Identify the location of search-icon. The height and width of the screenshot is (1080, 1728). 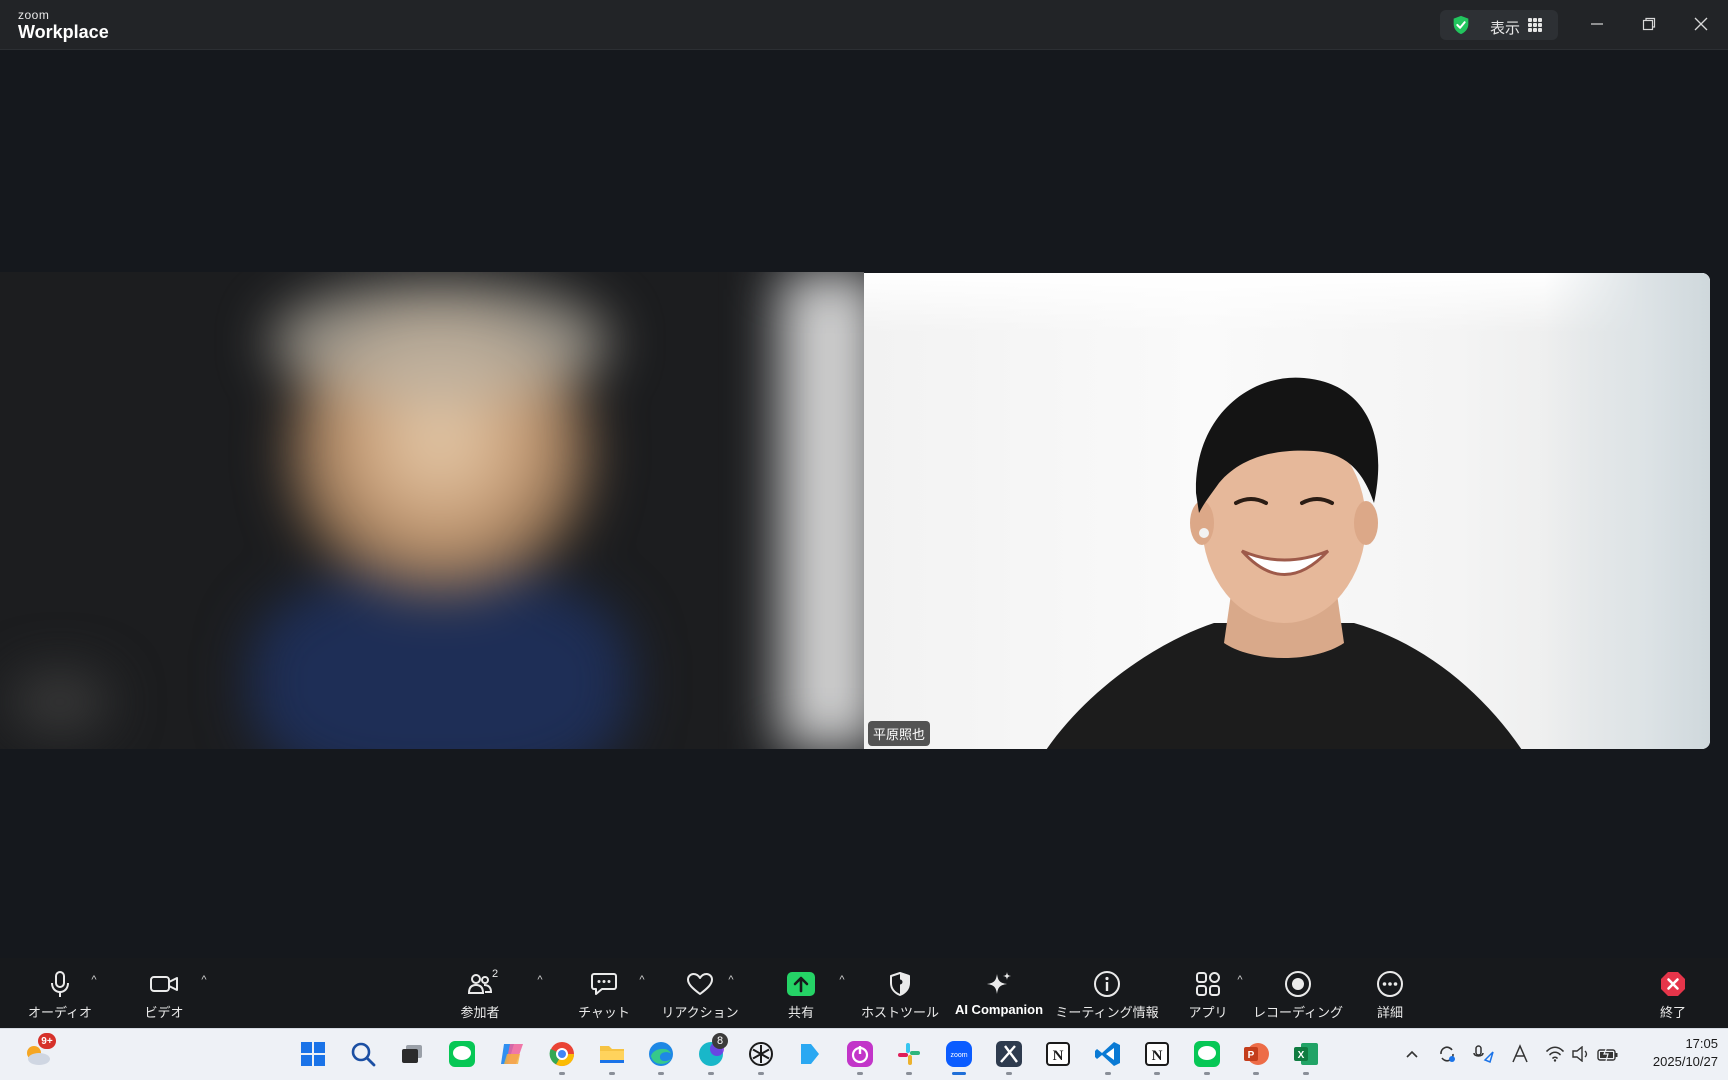
(363, 1054).